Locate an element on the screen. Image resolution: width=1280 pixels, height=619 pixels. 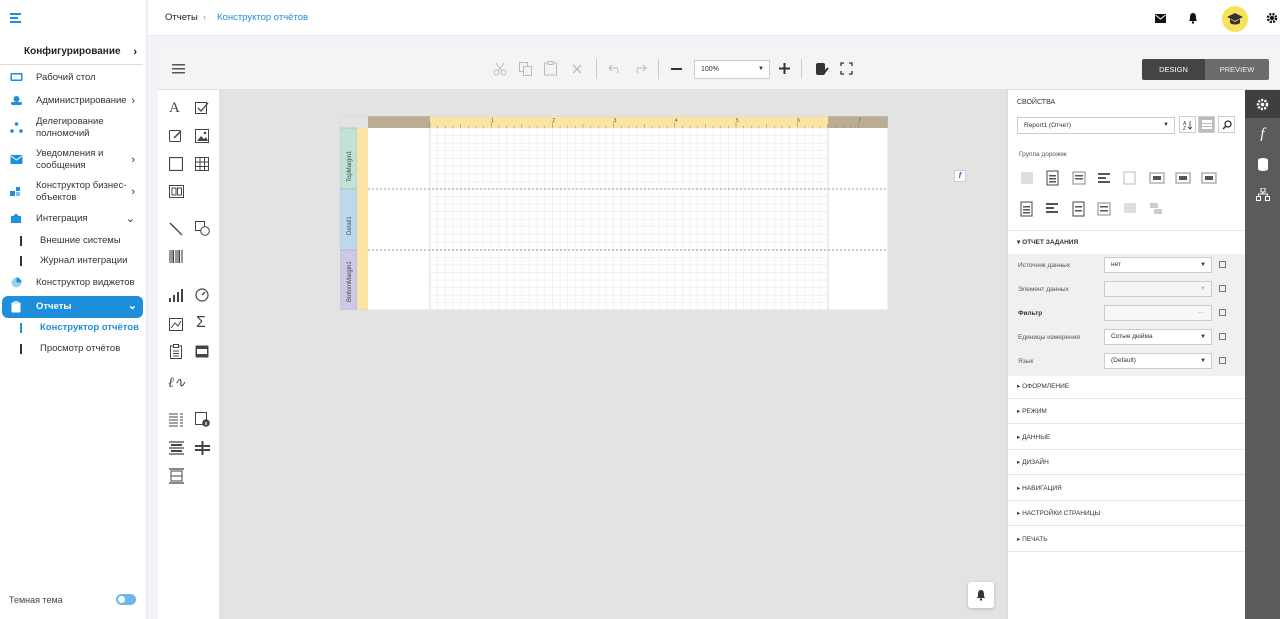
tab-data-sources is located at coordinates (1262, 164).